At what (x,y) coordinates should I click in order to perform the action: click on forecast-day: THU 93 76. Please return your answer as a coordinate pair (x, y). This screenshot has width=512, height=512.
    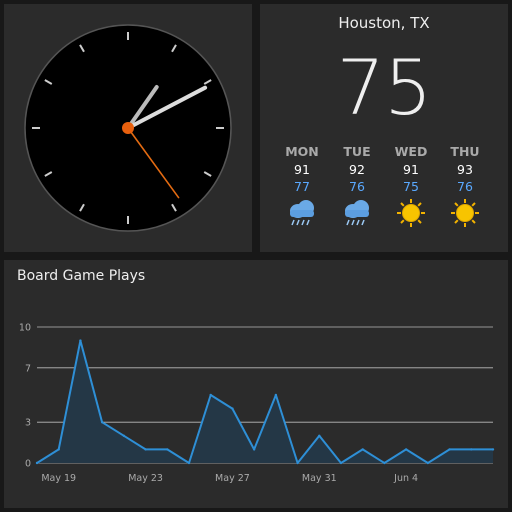
    Looking at the image, I should click on (465, 186).